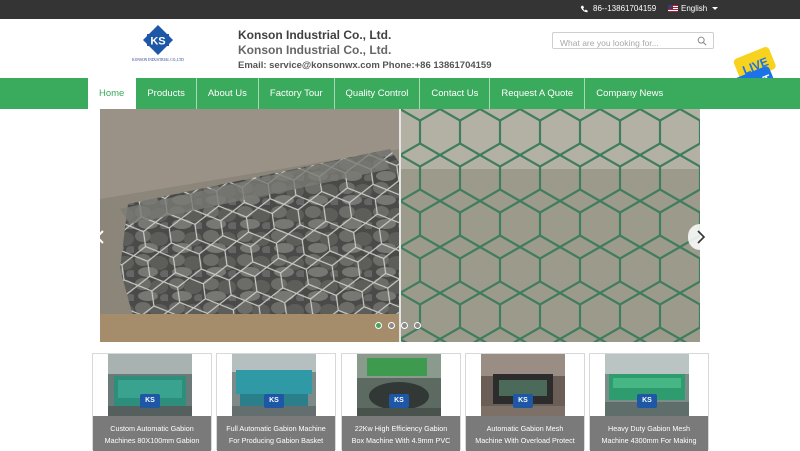  Describe the element at coordinates (400, 9) in the screenshot. I see `top-bar: 86--13861704159 English` at that location.